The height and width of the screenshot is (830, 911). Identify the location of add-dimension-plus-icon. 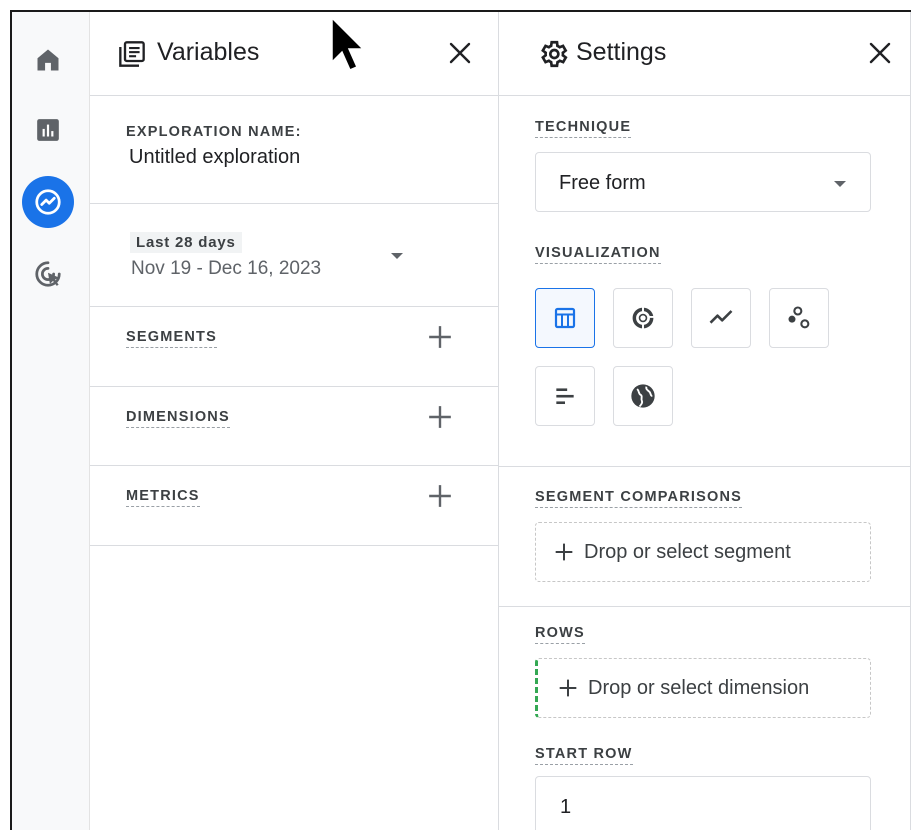
(440, 417).